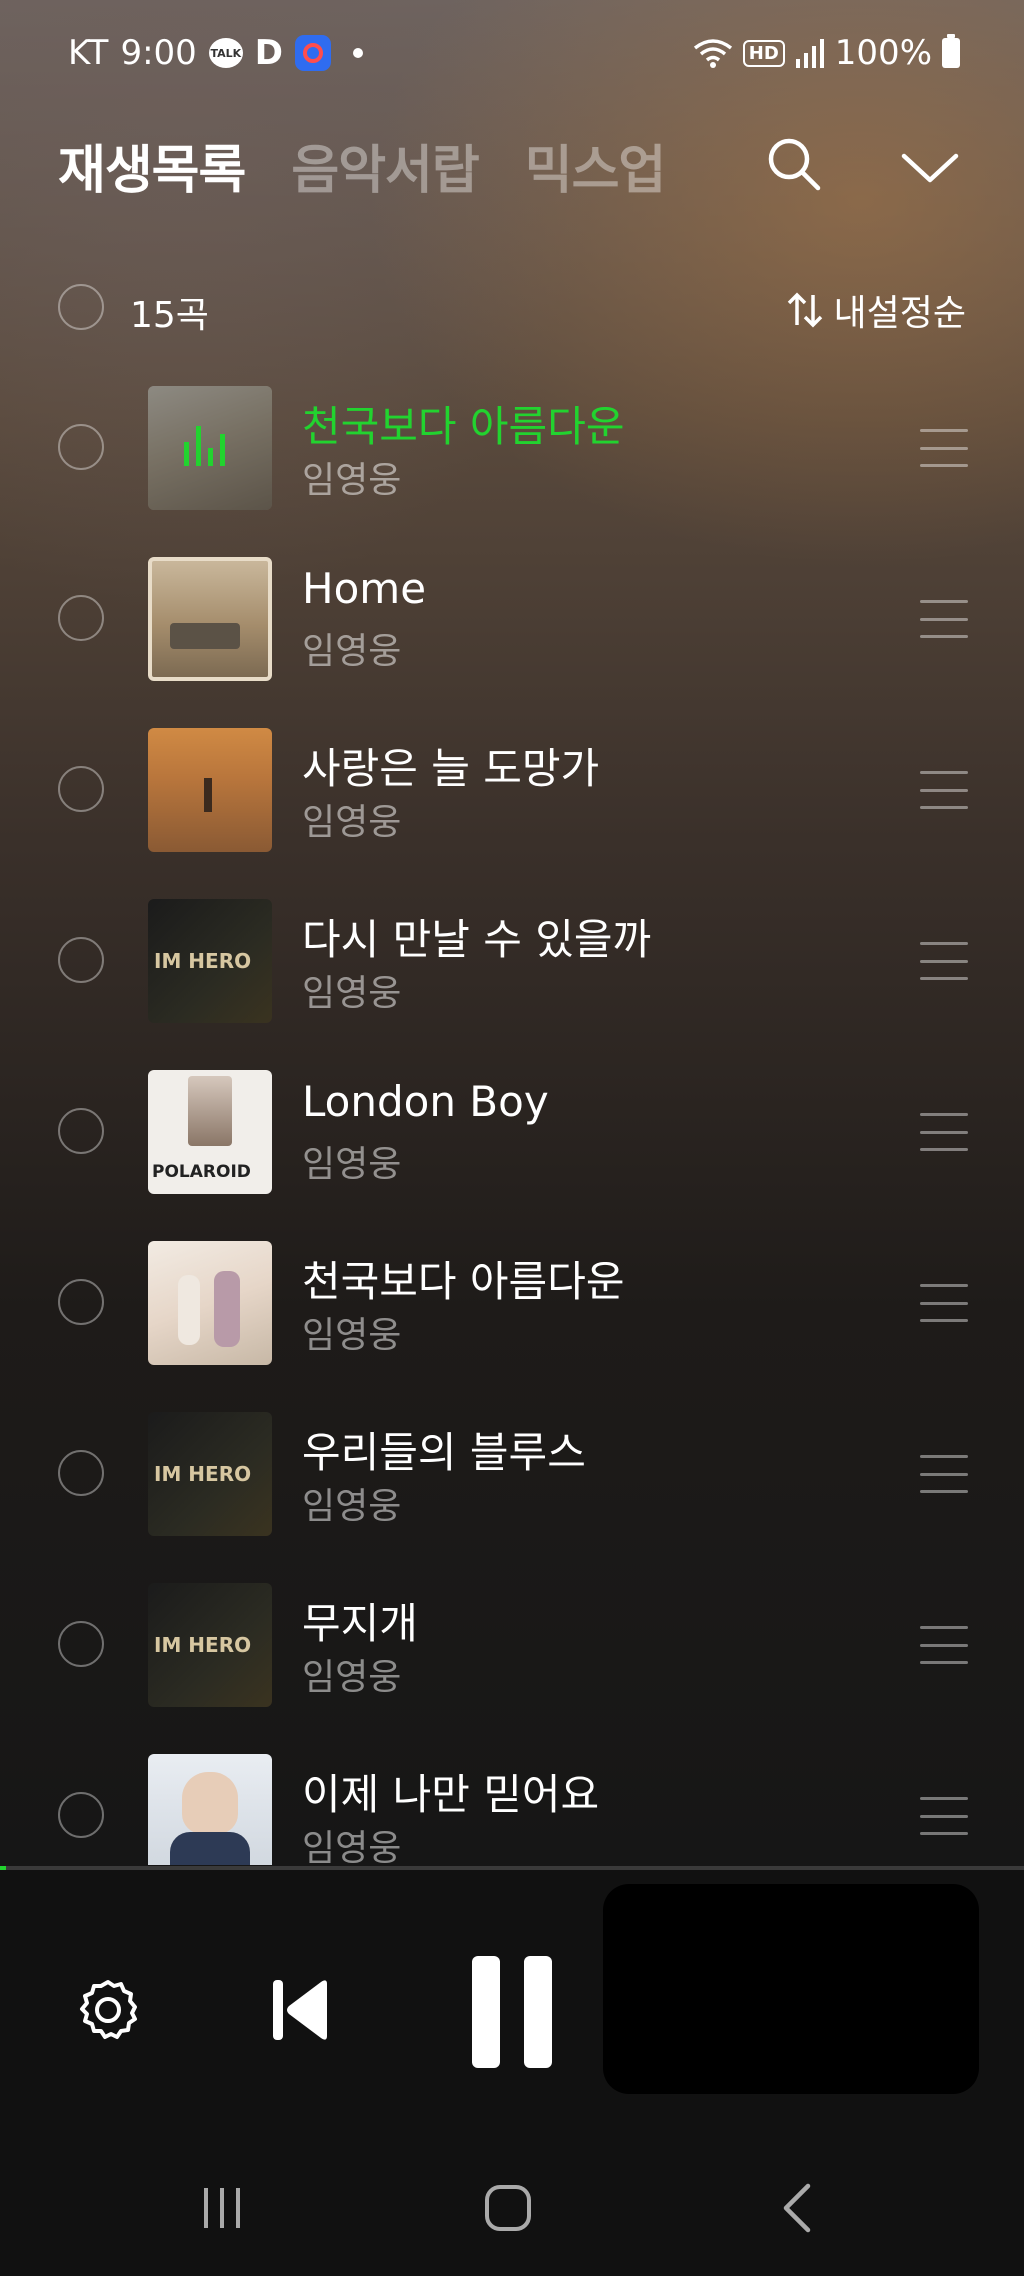 The width and height of the screenshot is (1024, 2276). Describe the element at coordinates (596, 165) in the screenshot. I see `tab-mixup: 믹스업` at that location.